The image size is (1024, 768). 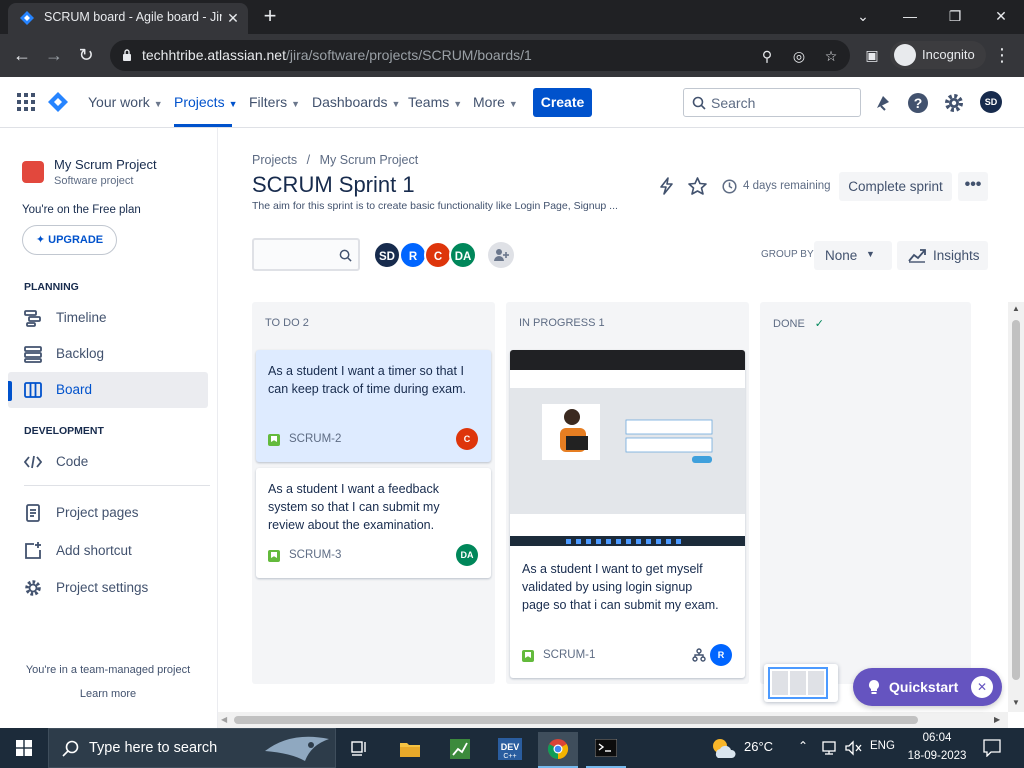 I want to click on tab-close-icon: ✕, so click(x=233, y=18).